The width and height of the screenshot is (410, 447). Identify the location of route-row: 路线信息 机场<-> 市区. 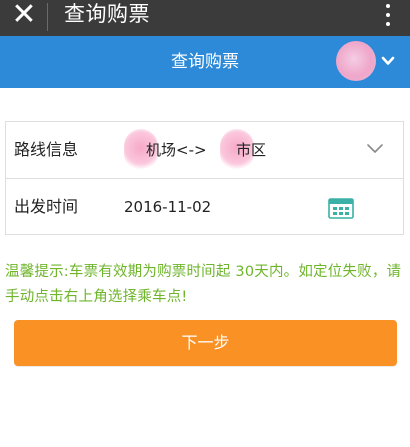
(204, 150).